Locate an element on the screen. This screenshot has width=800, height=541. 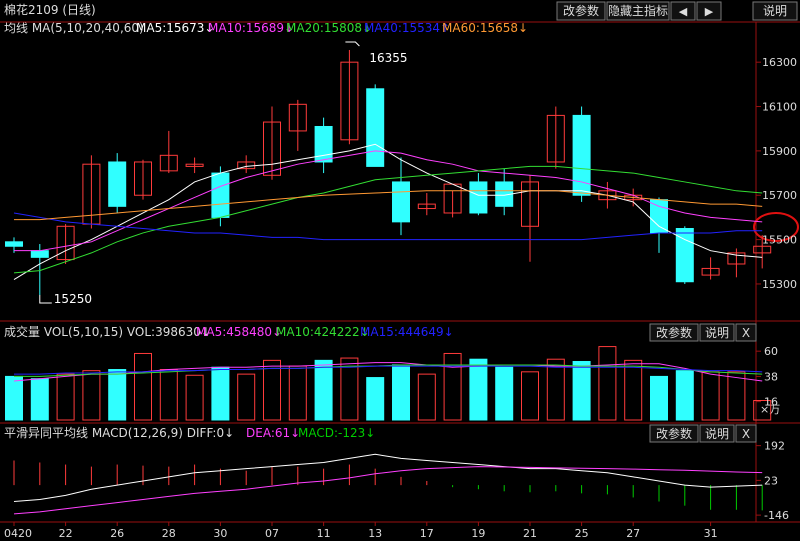
y-tick-label: 15500 is located at coordinates (779, 240).